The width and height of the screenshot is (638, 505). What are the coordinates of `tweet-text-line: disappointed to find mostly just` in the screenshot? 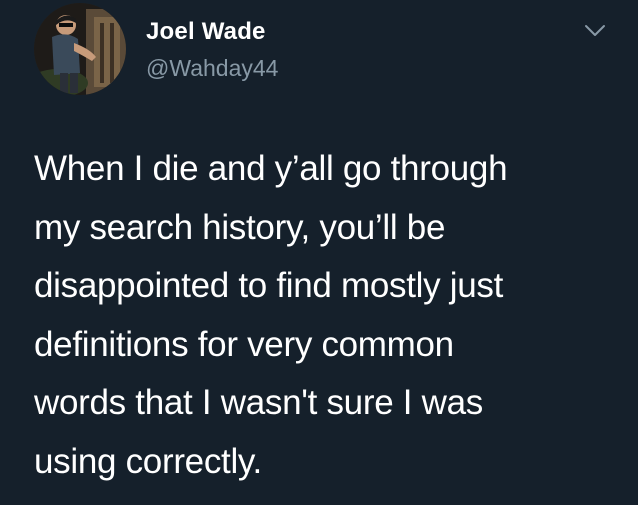 It's located at (269, 285).